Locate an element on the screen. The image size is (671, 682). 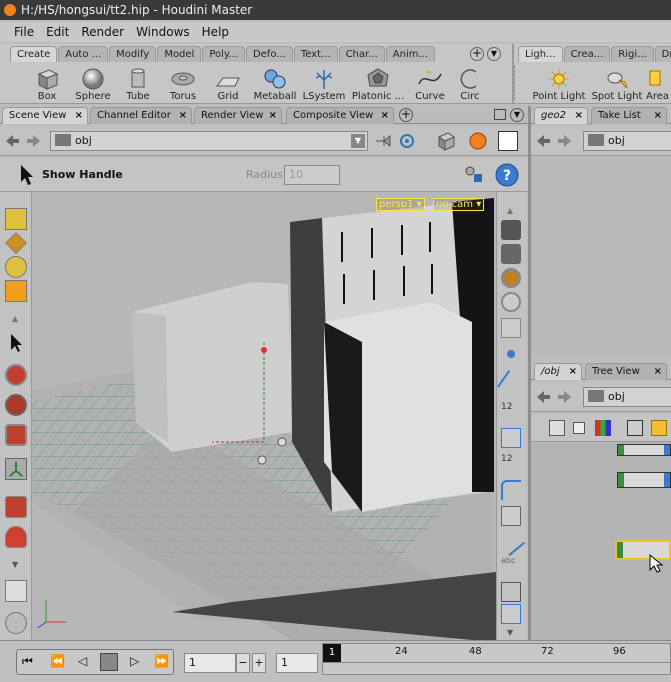
abc-label-icon: abc is located at coordinates (511, 566).